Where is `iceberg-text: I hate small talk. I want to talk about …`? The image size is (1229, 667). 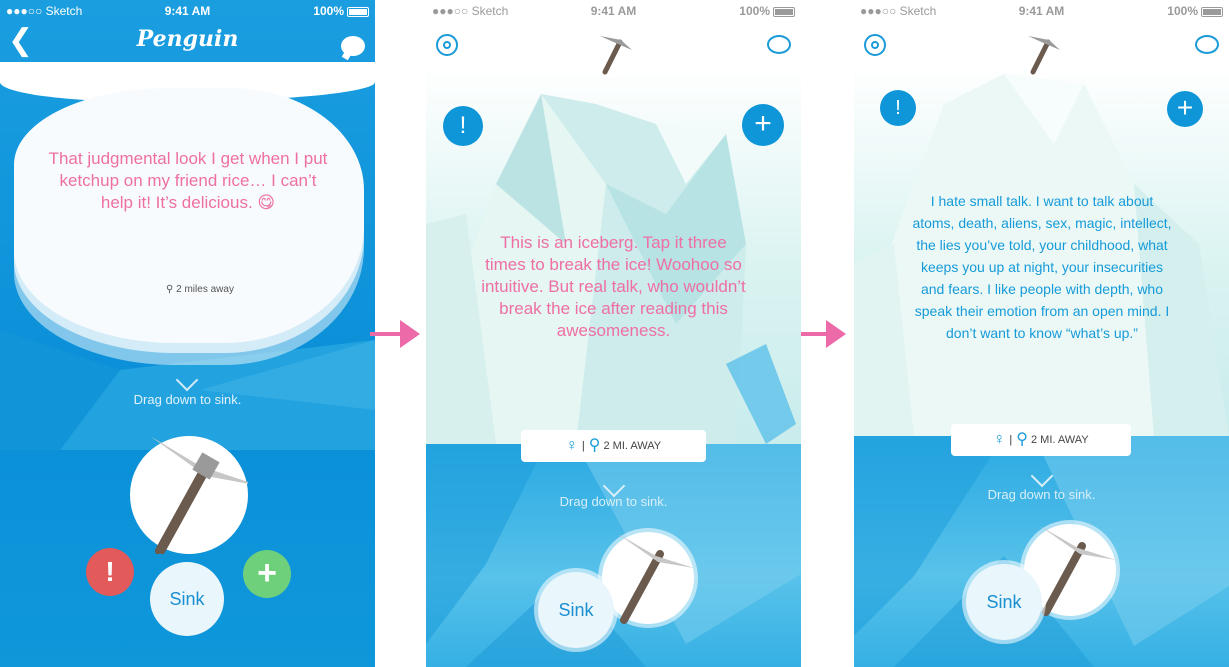
iceberg-text: I hate small talk. I want to talk about … is located at coordinates (1042, 267).